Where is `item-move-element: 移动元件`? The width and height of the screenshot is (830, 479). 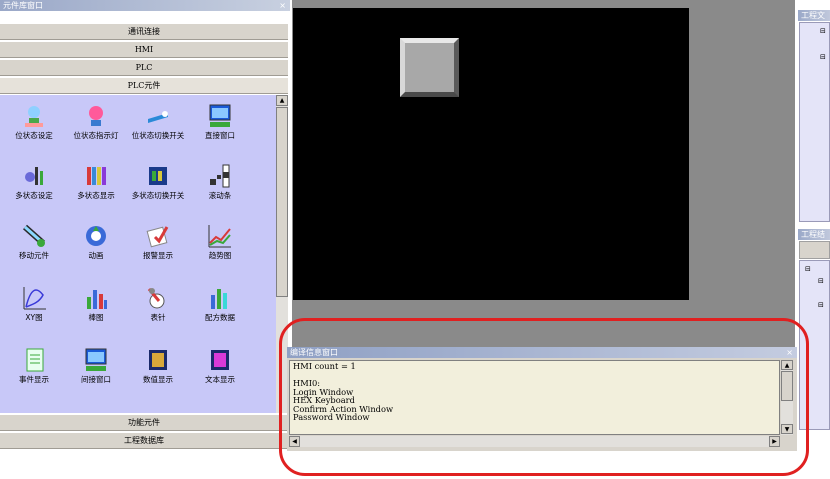 item-move-element: 移动元件 is located at coordinates (34, 241).